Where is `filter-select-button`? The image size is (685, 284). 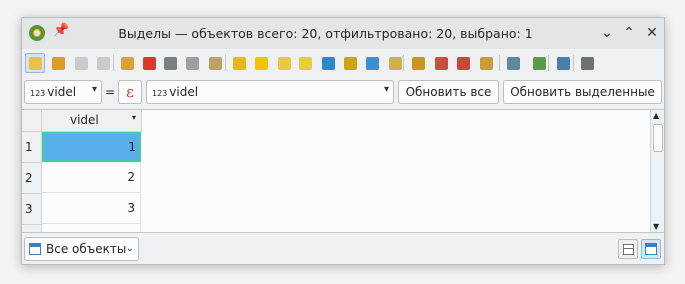 filter-select-button is located at coordinates (328, 63).